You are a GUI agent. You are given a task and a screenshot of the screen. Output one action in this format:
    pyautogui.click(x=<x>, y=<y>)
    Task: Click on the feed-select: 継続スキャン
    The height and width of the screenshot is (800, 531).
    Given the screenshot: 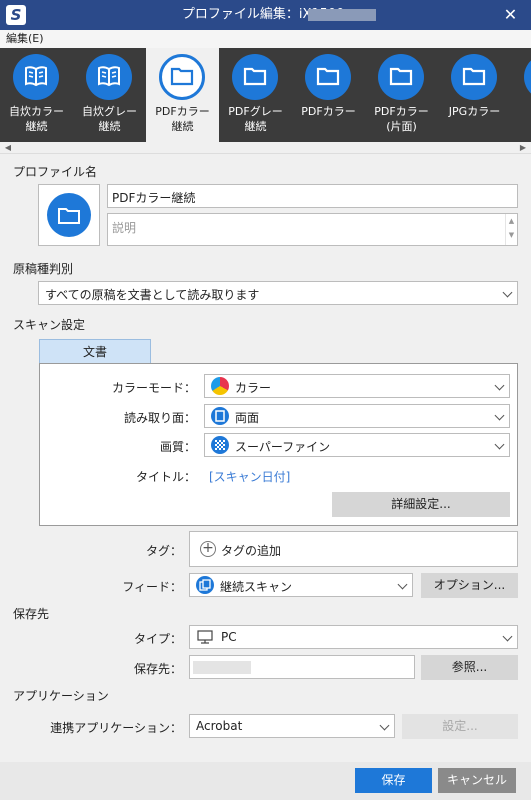 What is the action you would take?
    pyautogui.click(x=301, y=585)
    